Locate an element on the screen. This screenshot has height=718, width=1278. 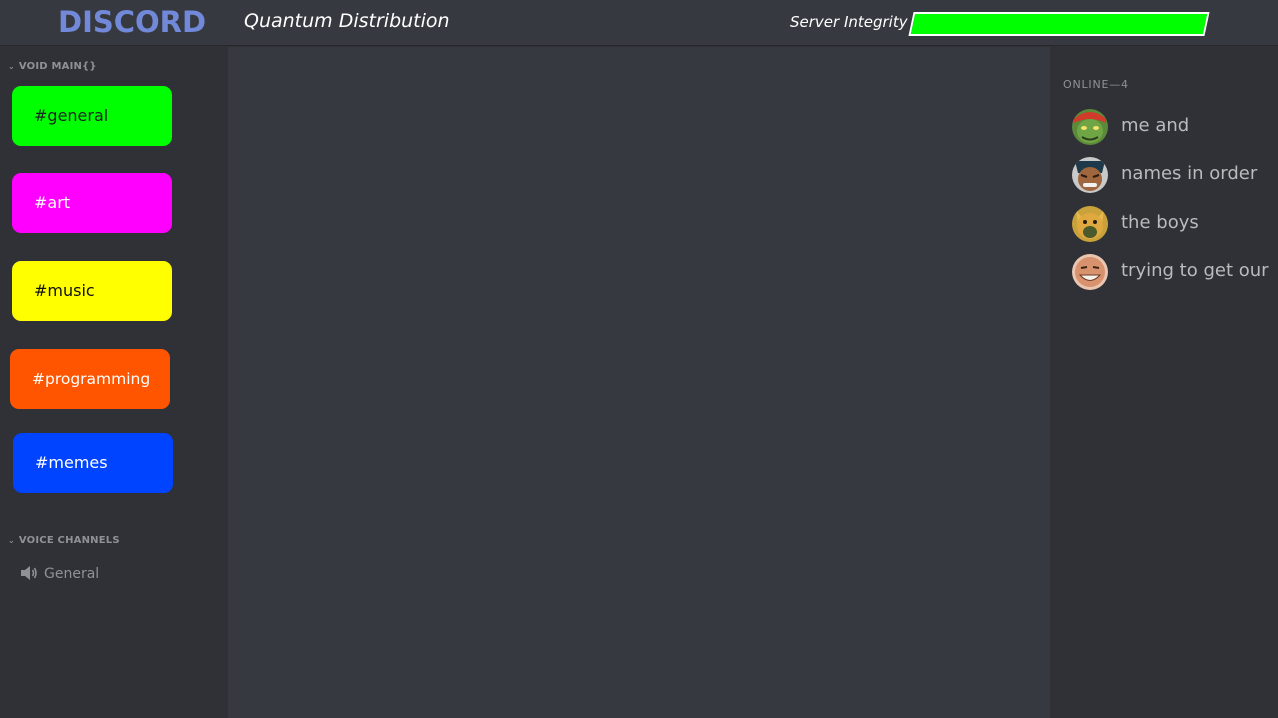
category-void-main: ⌄ VOID MAIN{} is located at coordinates (52, 66).